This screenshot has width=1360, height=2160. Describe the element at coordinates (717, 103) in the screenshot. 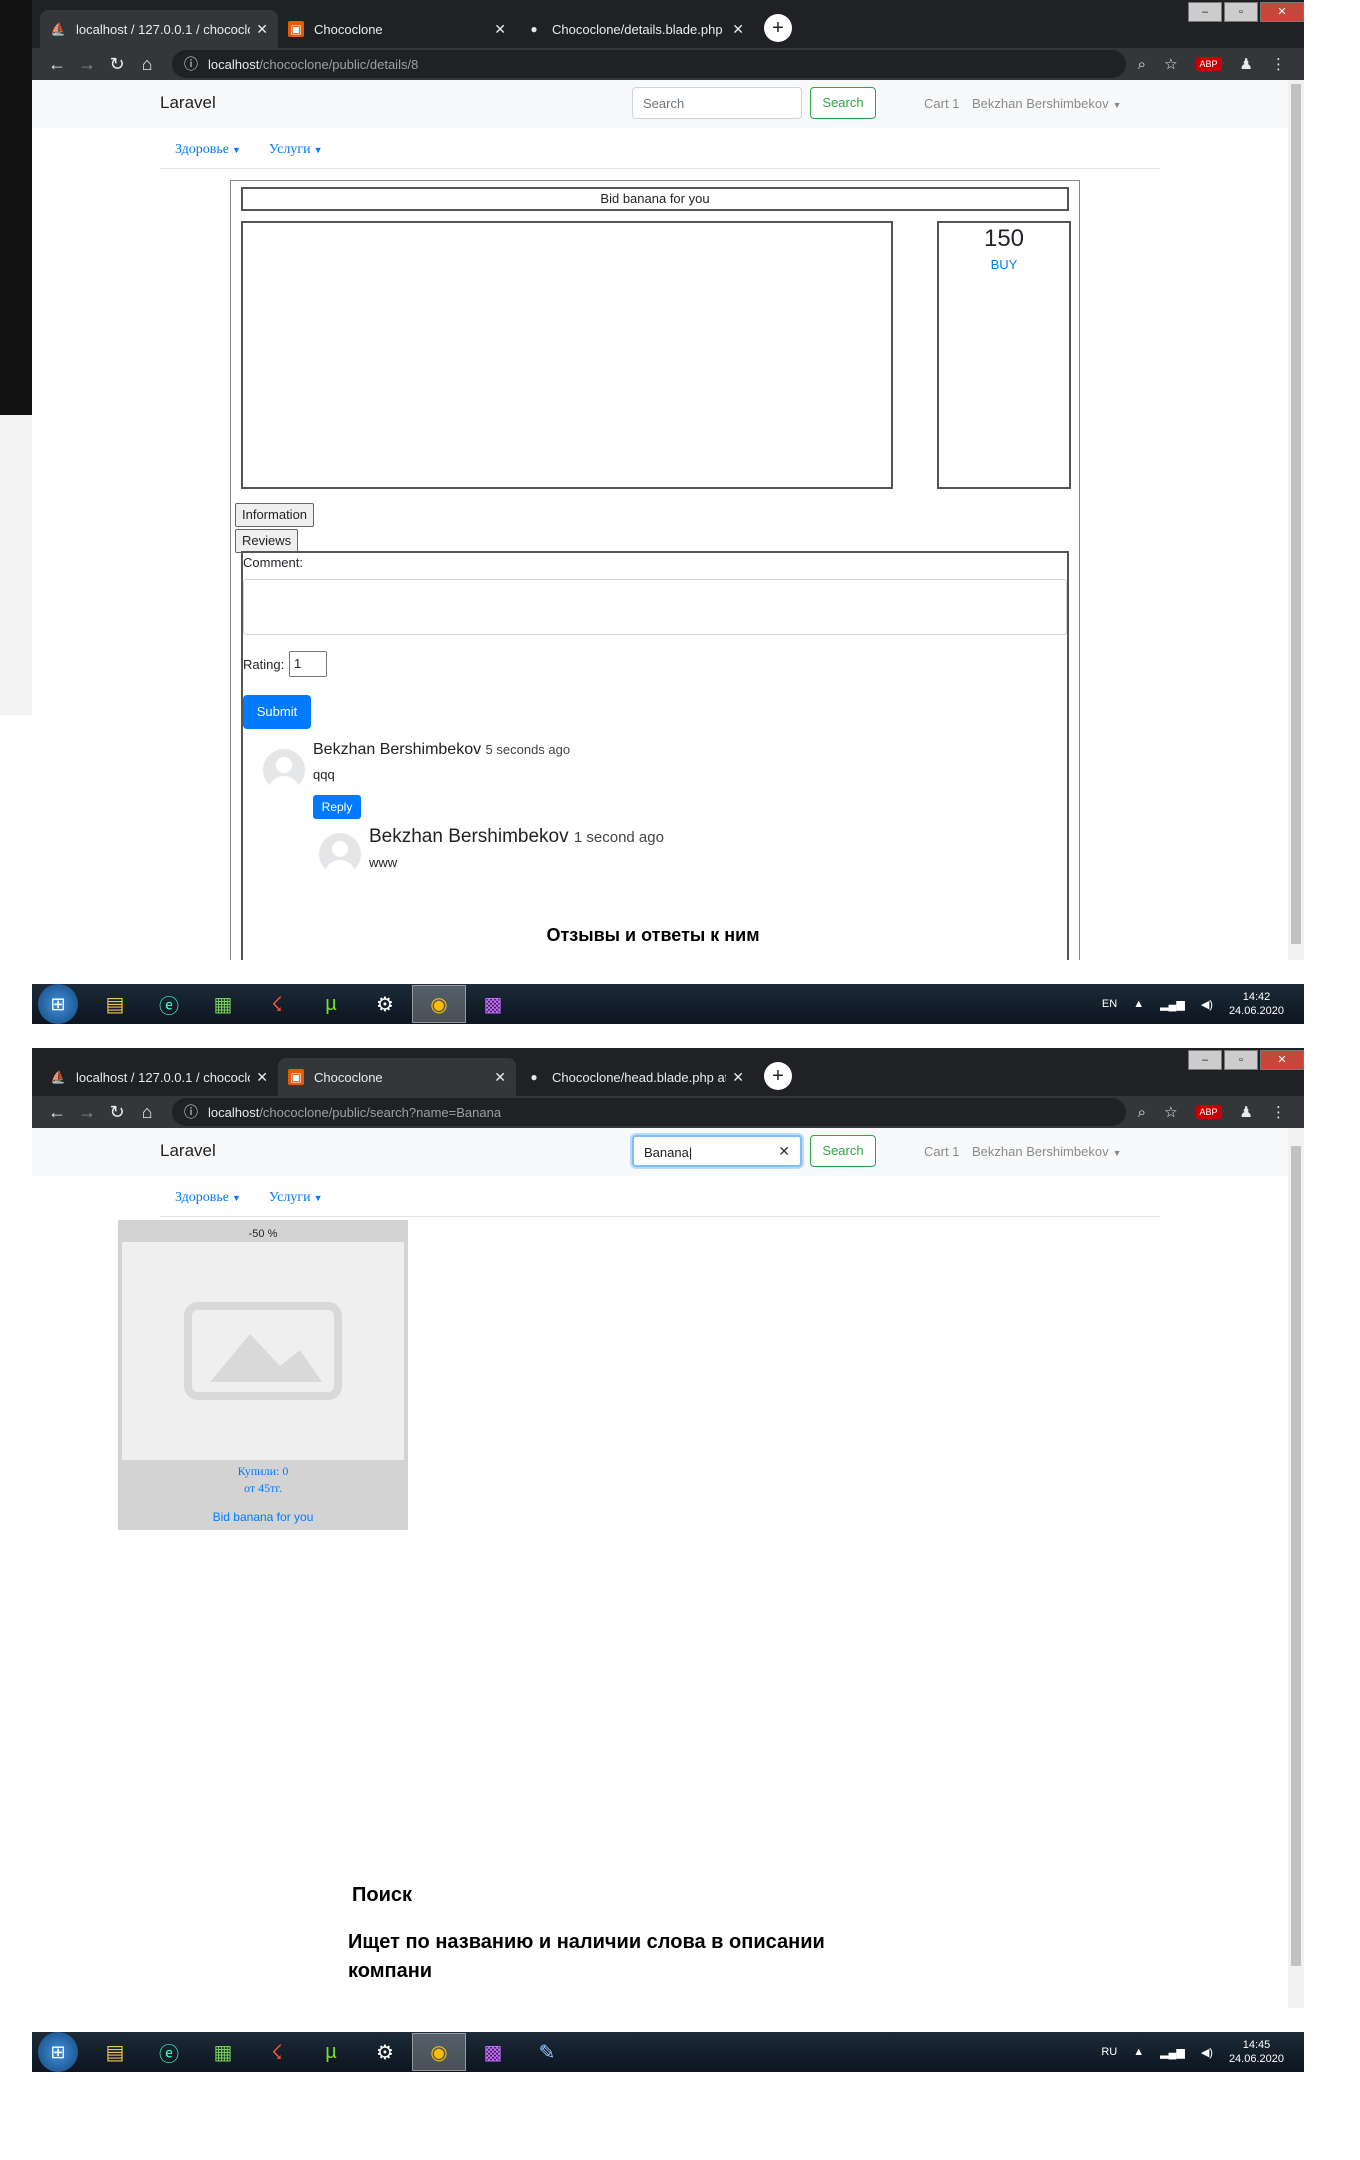

I see `search-input: Search` at that location.